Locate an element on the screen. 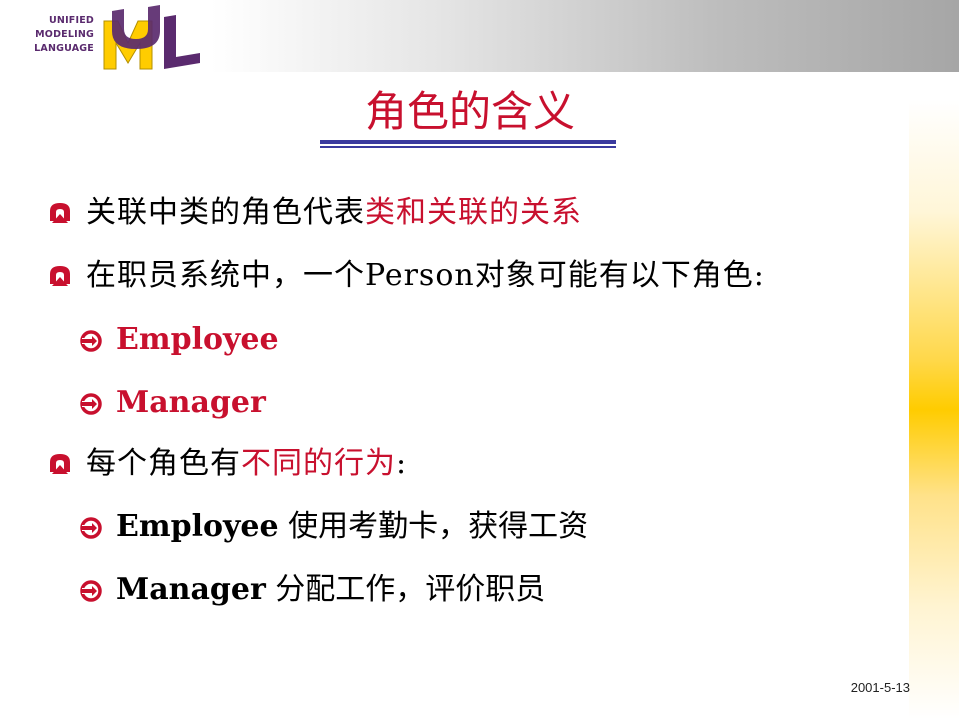 Image resolution: width=959 pixels, height=719 pixels. sub-bullet-item: Manager 分配工作，评价职员 is located at coordinates (312, 590).